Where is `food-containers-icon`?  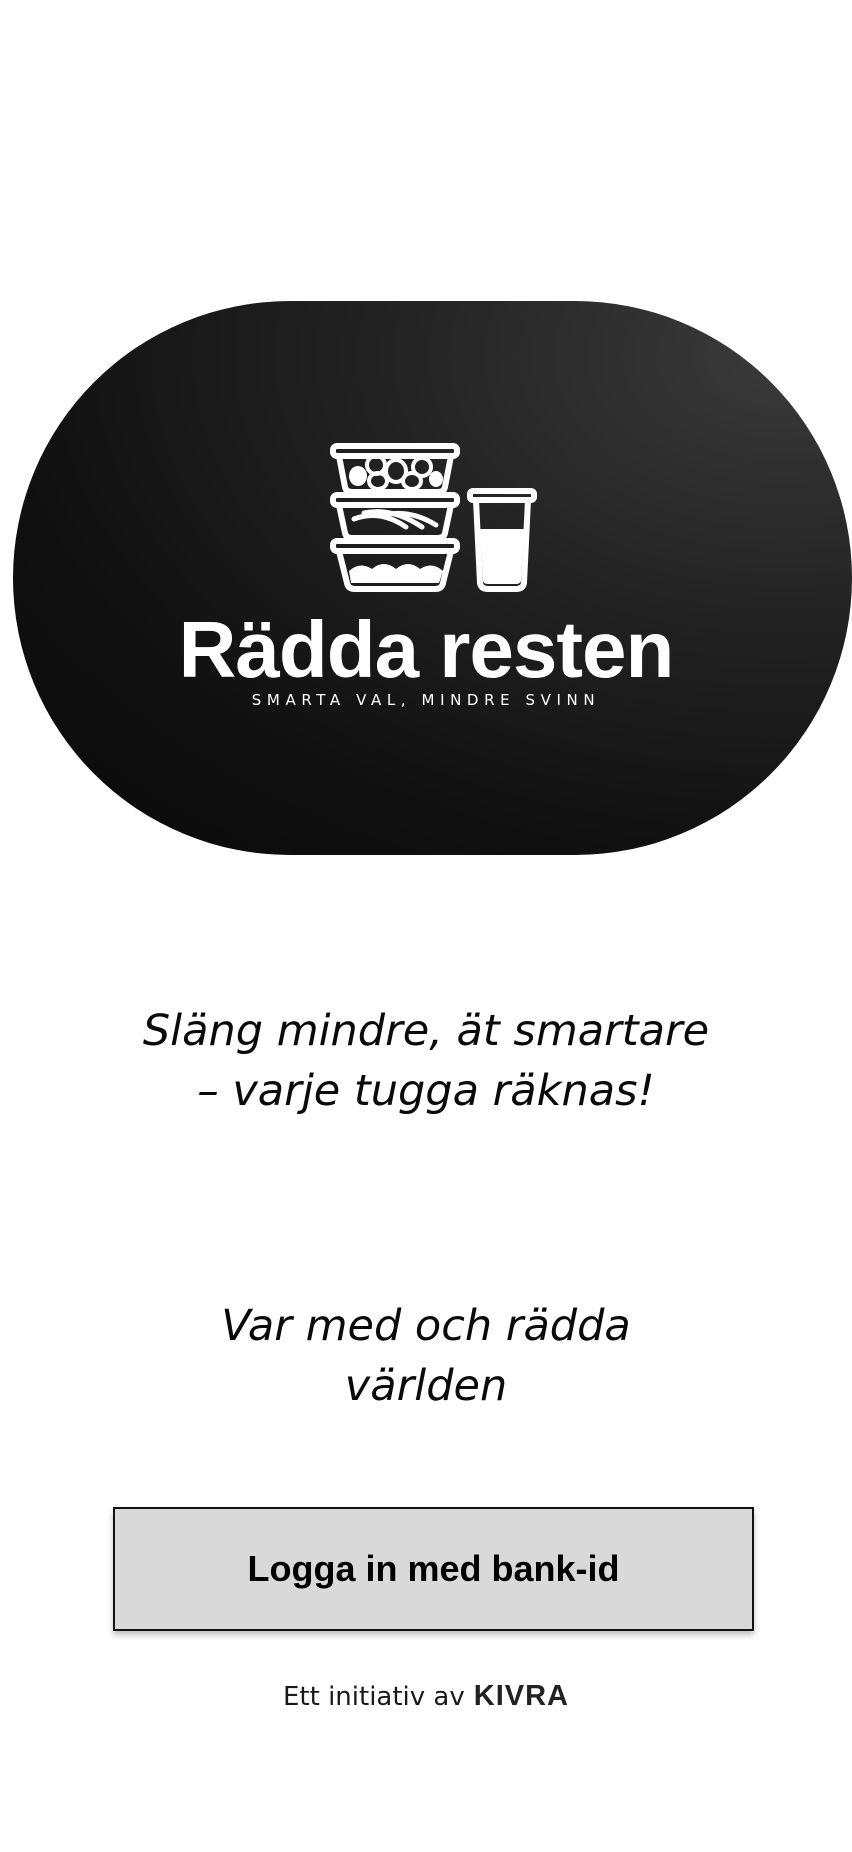
food-containers-icon is located at coordinates (433, 517).